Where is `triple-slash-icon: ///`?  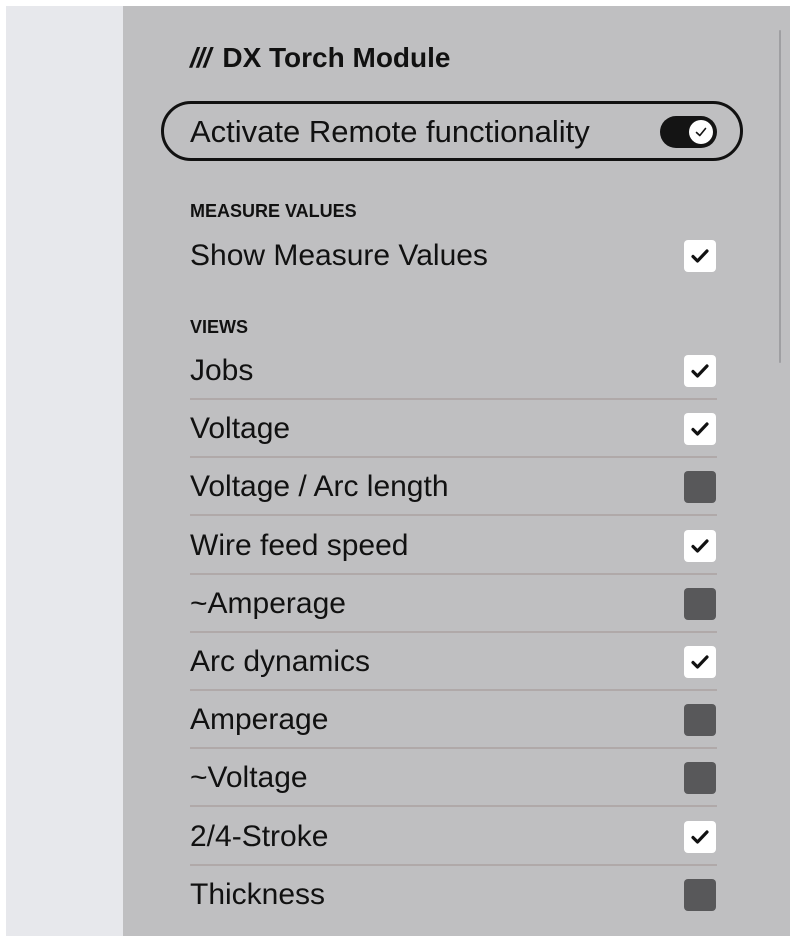 triple-slash-icon: /// is located at coordinates (200, 57).